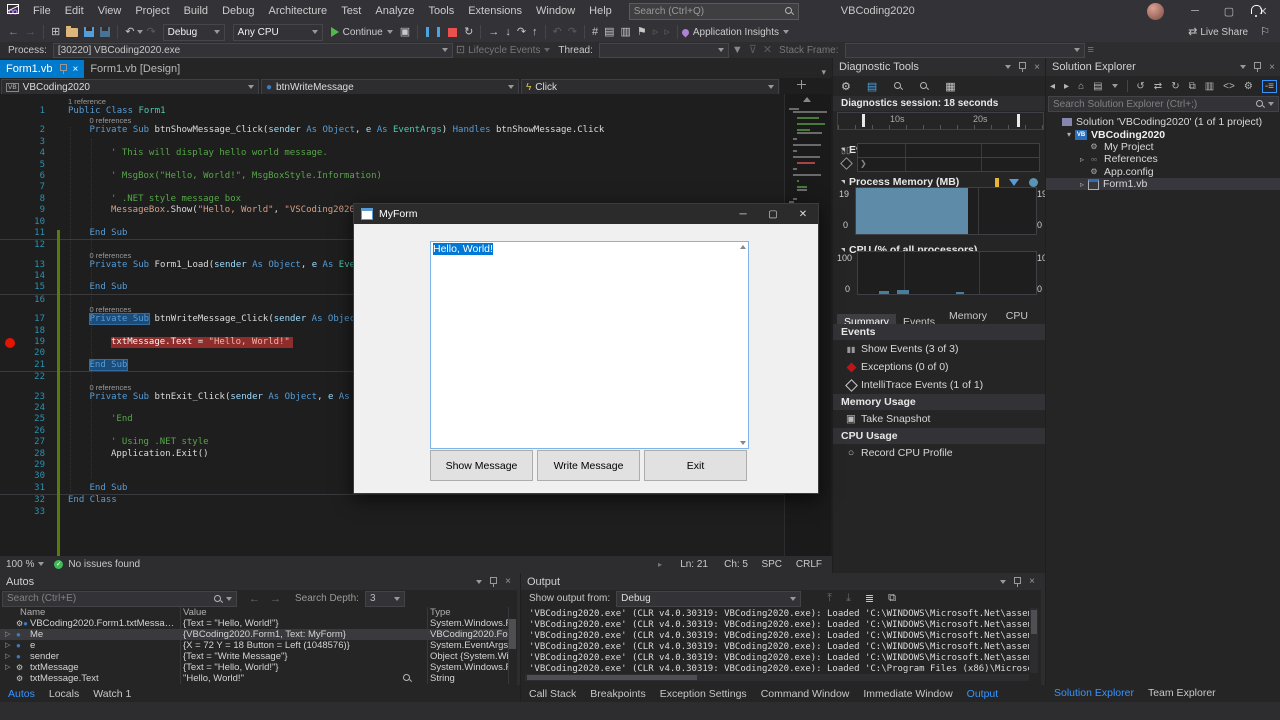 The width and height of the screenshot is (1280, 720). What do you see at coordinates (392, 111) in the screenshot?
I see `code-line: 1 Public Class Form1` at bounding box center [392, 111].